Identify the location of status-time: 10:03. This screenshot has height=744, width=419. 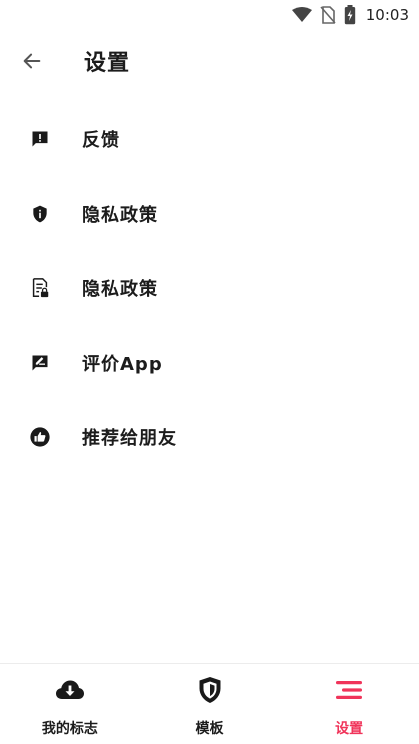
(387, 15).